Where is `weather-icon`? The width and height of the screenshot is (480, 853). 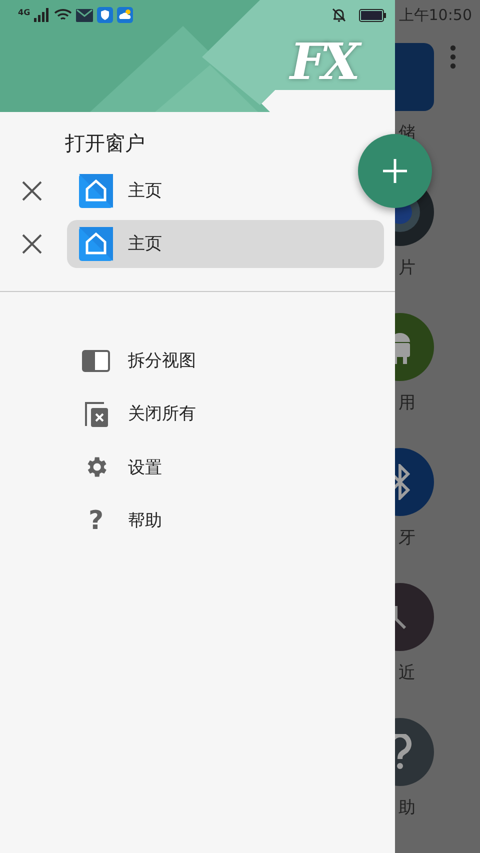 weather-icon is located at coordinates (125, 15).